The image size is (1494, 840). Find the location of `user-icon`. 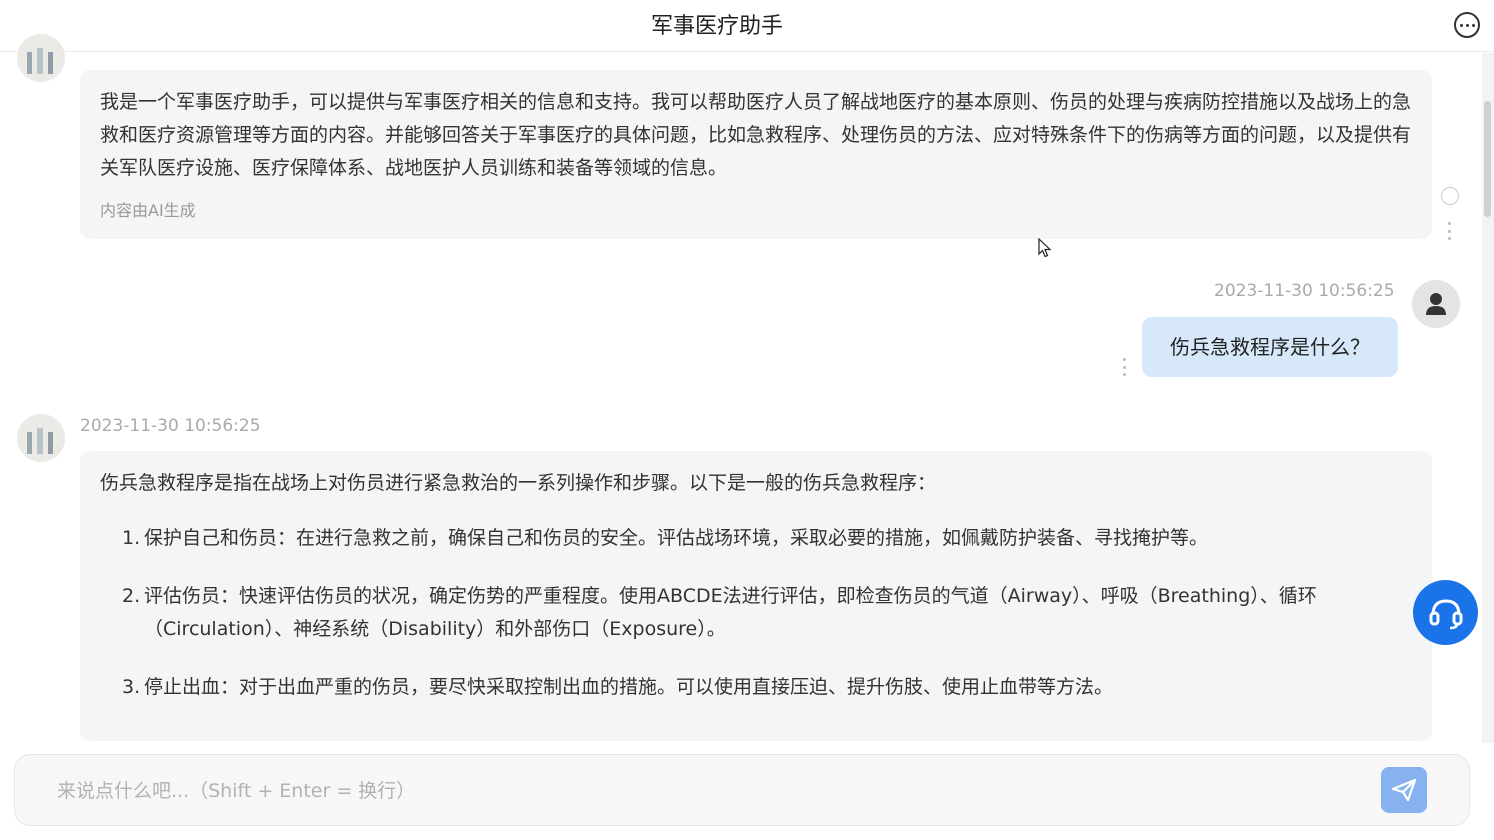

user-icon is located at coordinates (1436, 304).